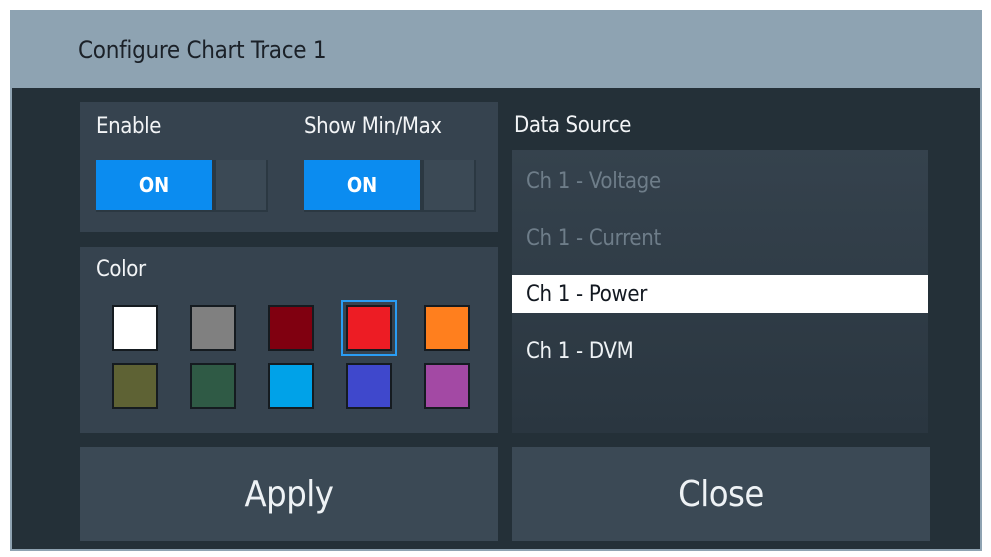 This screenshot has height=557, width=991. I want to click on data-source-item-power: Ch 1 - Power, so click(720, 294).